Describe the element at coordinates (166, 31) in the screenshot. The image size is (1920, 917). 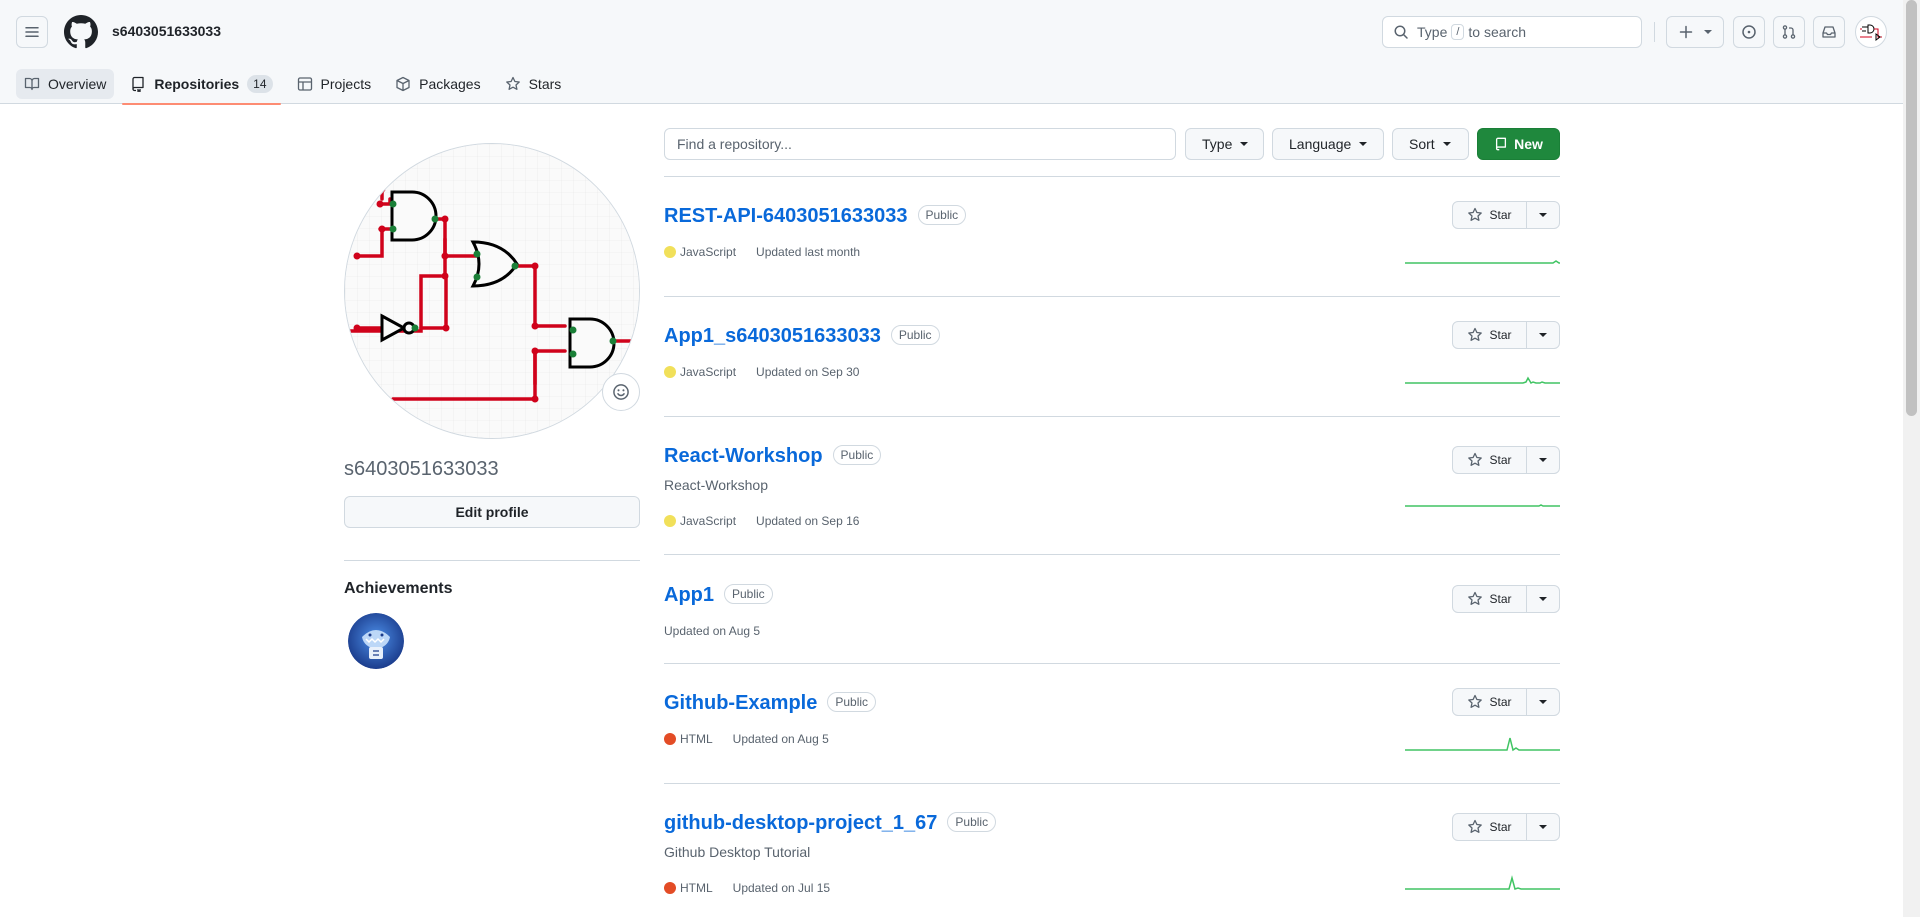
I see `context-username: s6403051633033` at that location.